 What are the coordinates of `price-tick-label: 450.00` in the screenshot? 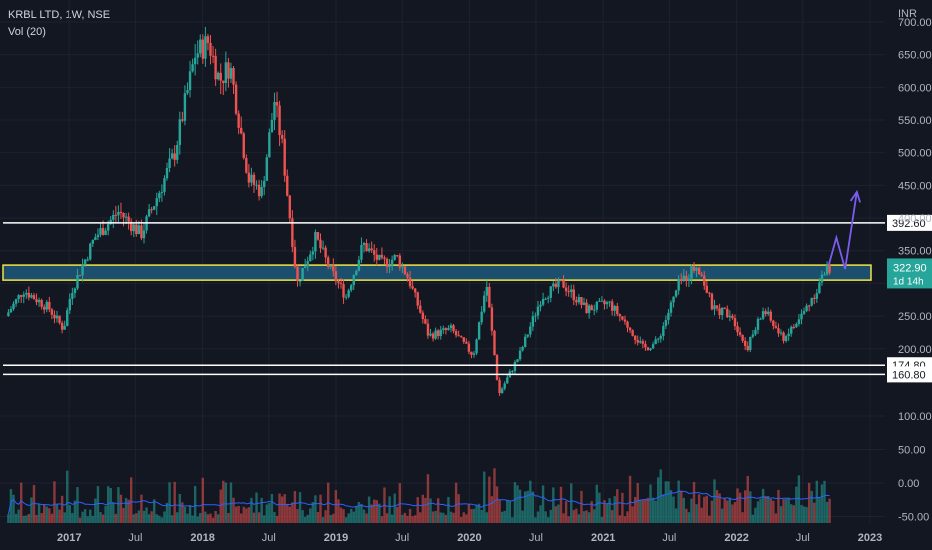 It's located at (915, 186).